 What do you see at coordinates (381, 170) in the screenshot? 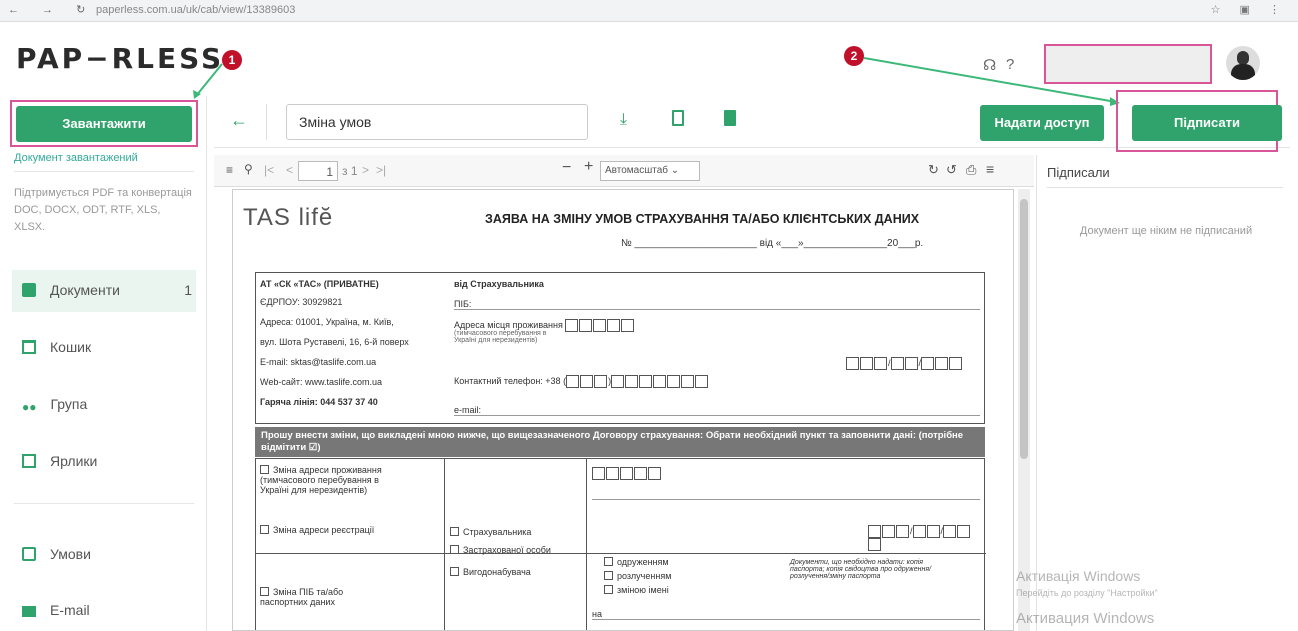
I see `last-page-icon: >|` at bounding box center [381, 170].